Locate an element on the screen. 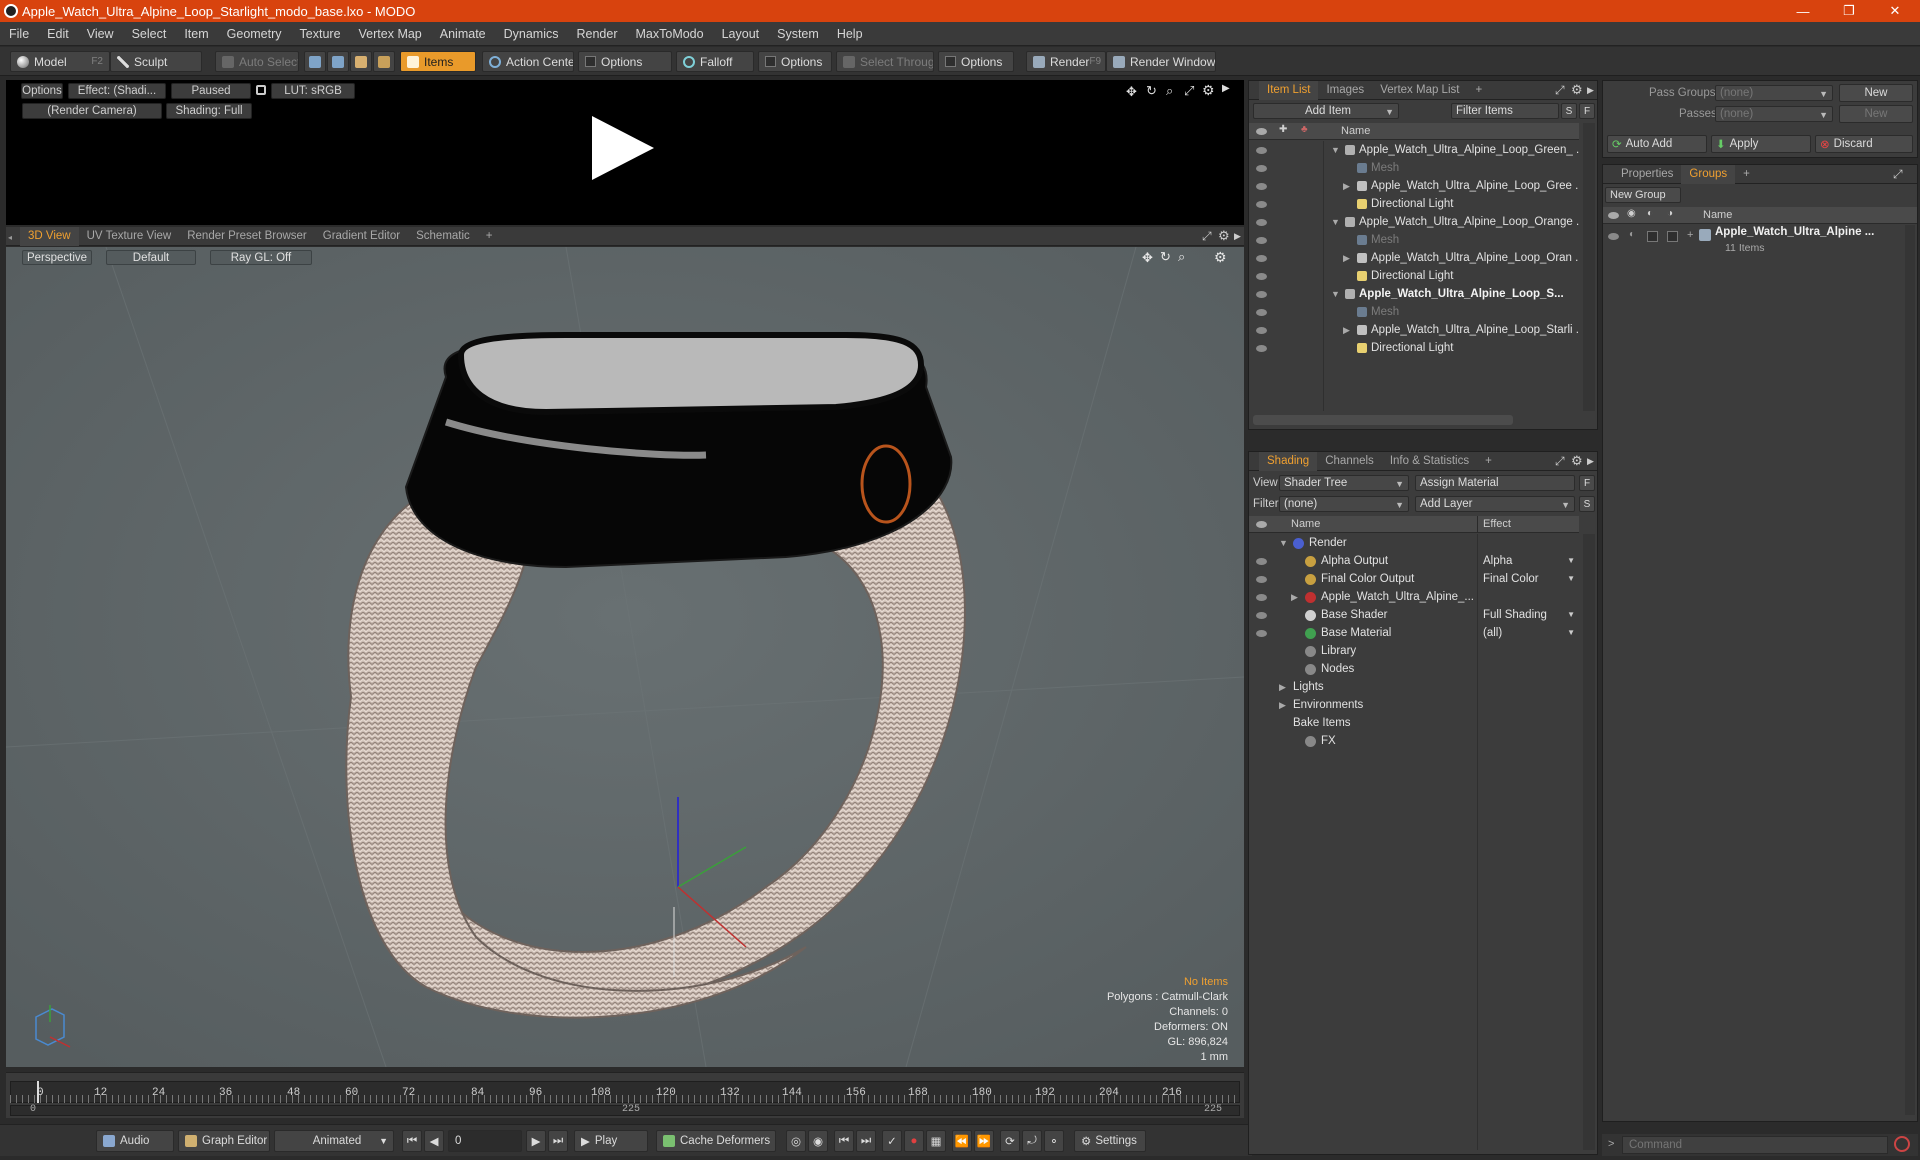 This screenshot has height=1160, width=1920. vertices-mode-button is located at coordinates (315, 61).